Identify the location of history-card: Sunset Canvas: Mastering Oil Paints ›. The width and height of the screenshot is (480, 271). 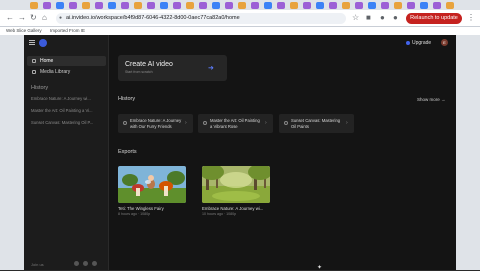
(316, 123).